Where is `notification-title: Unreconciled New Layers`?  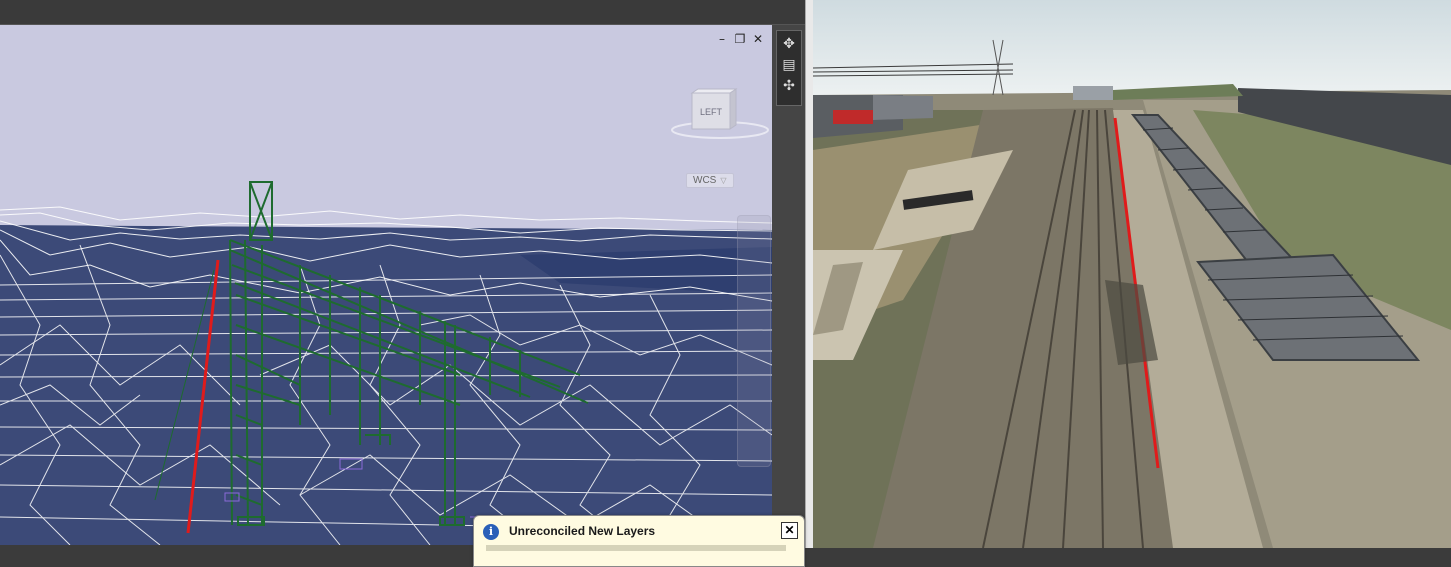 notification-title: Unreconciled New Layers is located at coordinates (582, 531).